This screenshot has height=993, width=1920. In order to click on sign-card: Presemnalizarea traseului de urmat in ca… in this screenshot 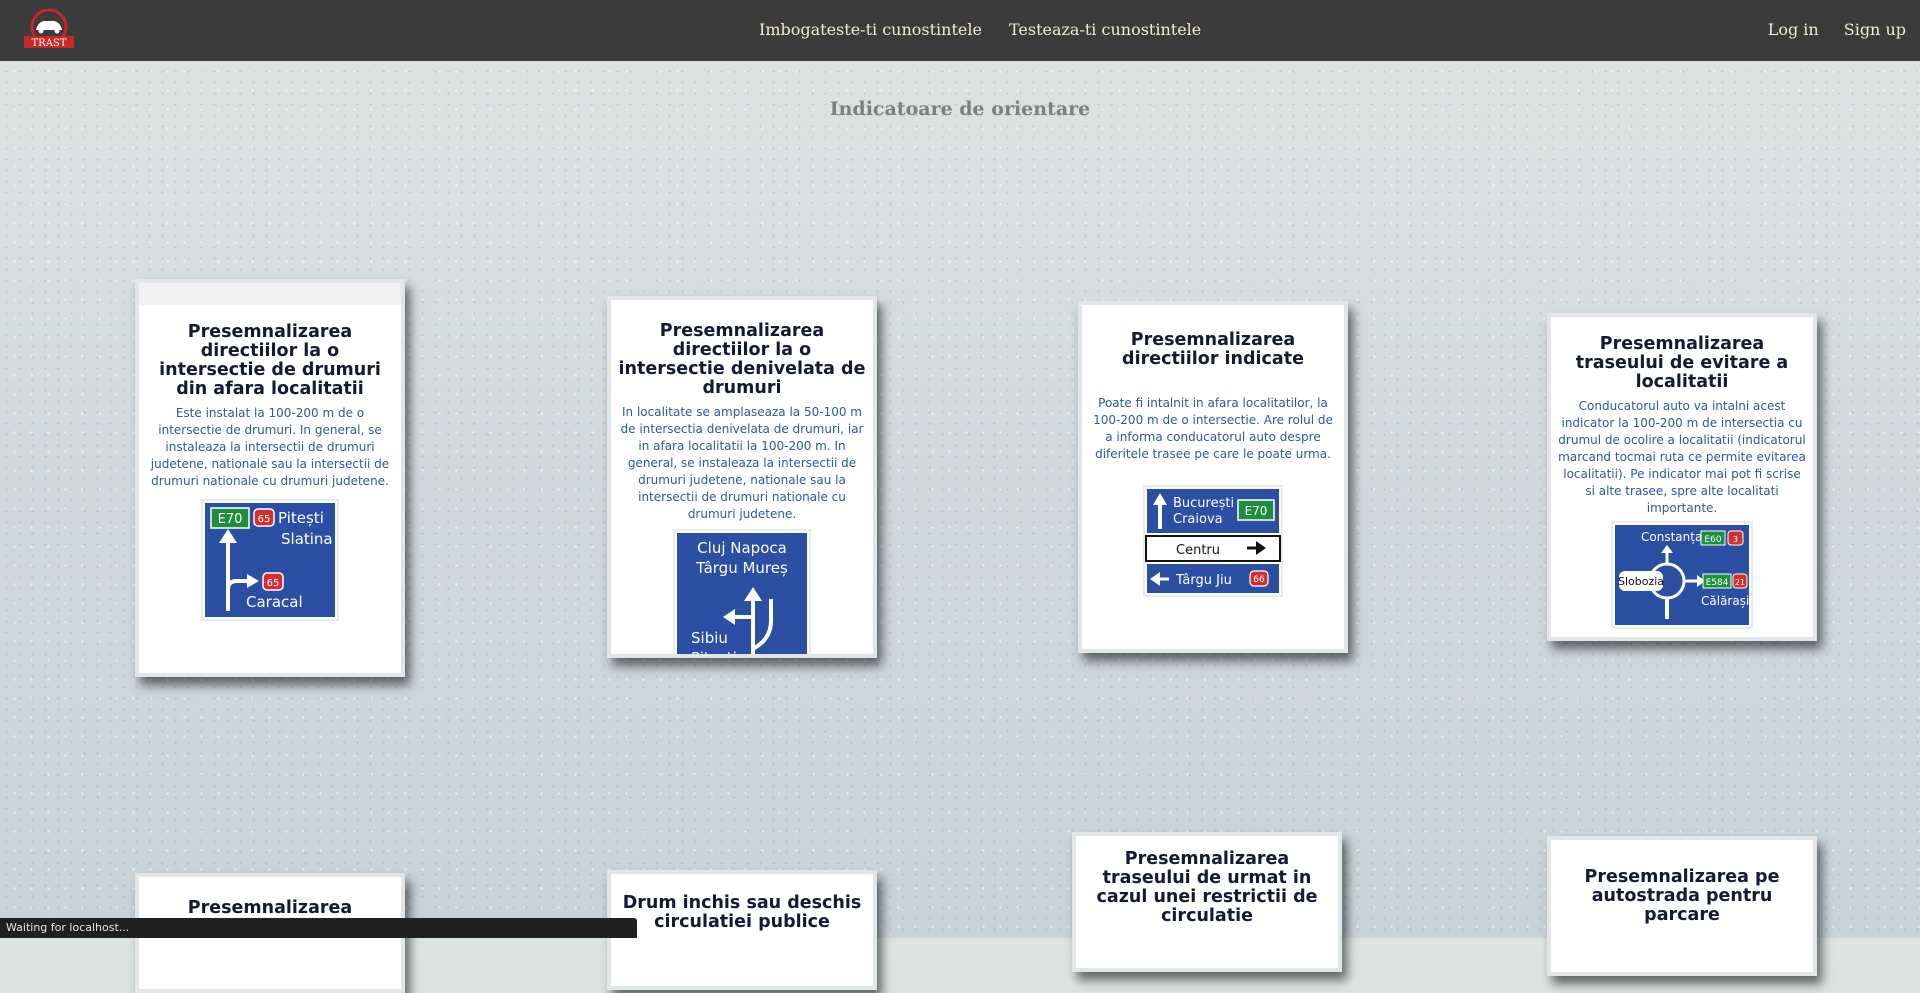, I will do `click(1207, 902)`.